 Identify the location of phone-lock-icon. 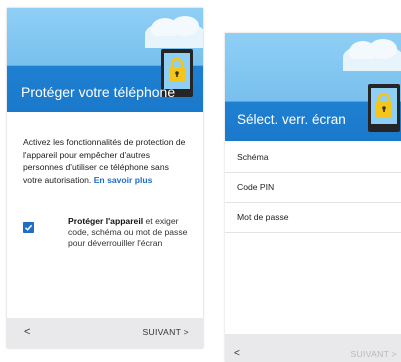
(384, 108).